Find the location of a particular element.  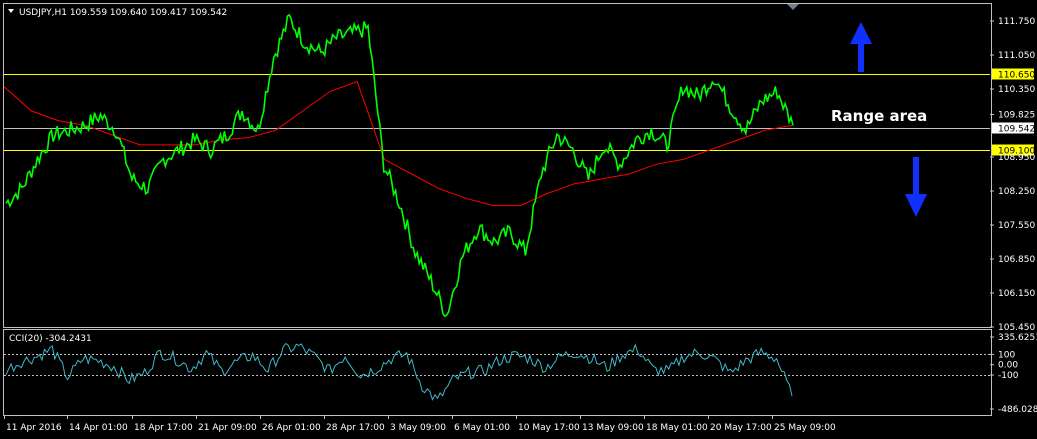

time-tick-label: 21 Apr 09:00 is located at coordinates (227, 428).